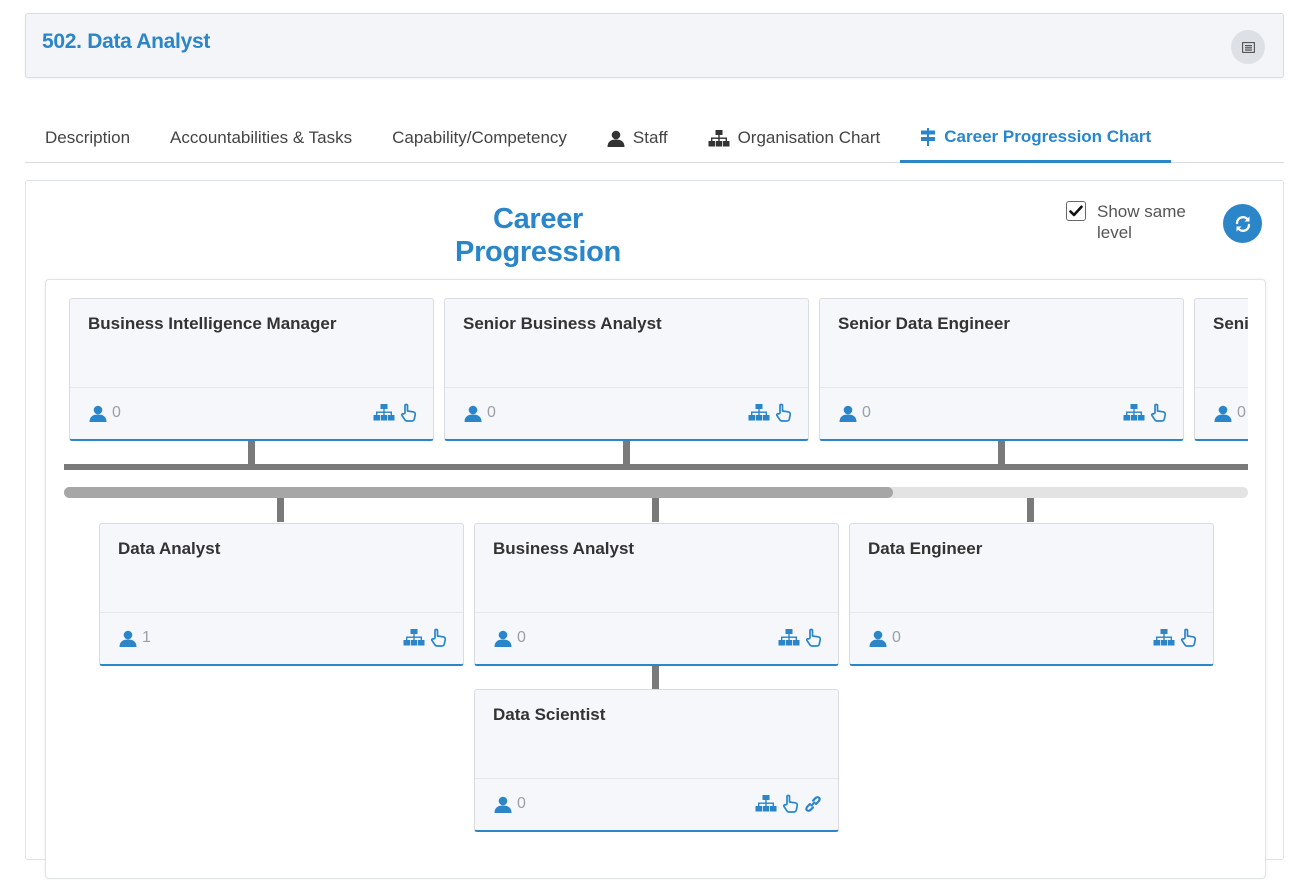 Image resolution: width=1293 pixels, height=880 pixels. I want to click on checkmark-icon, so click(1076, 211).